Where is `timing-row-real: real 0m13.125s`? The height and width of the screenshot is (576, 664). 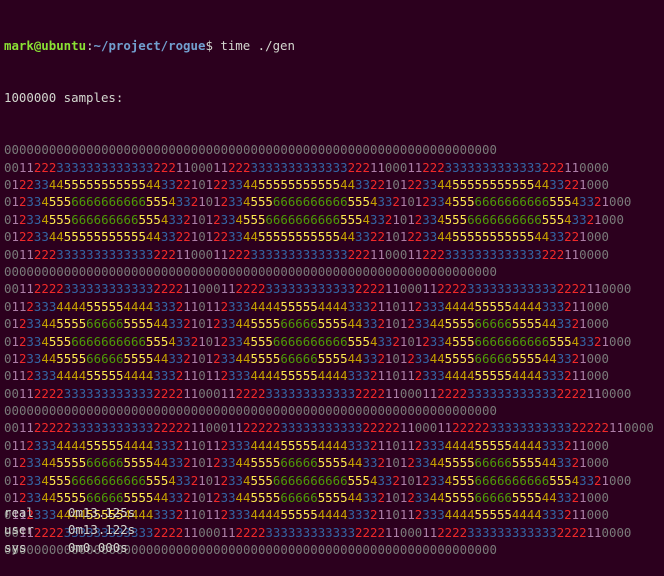 timing-row-real: real 0m13.125s is located at coordinates (69, 512).